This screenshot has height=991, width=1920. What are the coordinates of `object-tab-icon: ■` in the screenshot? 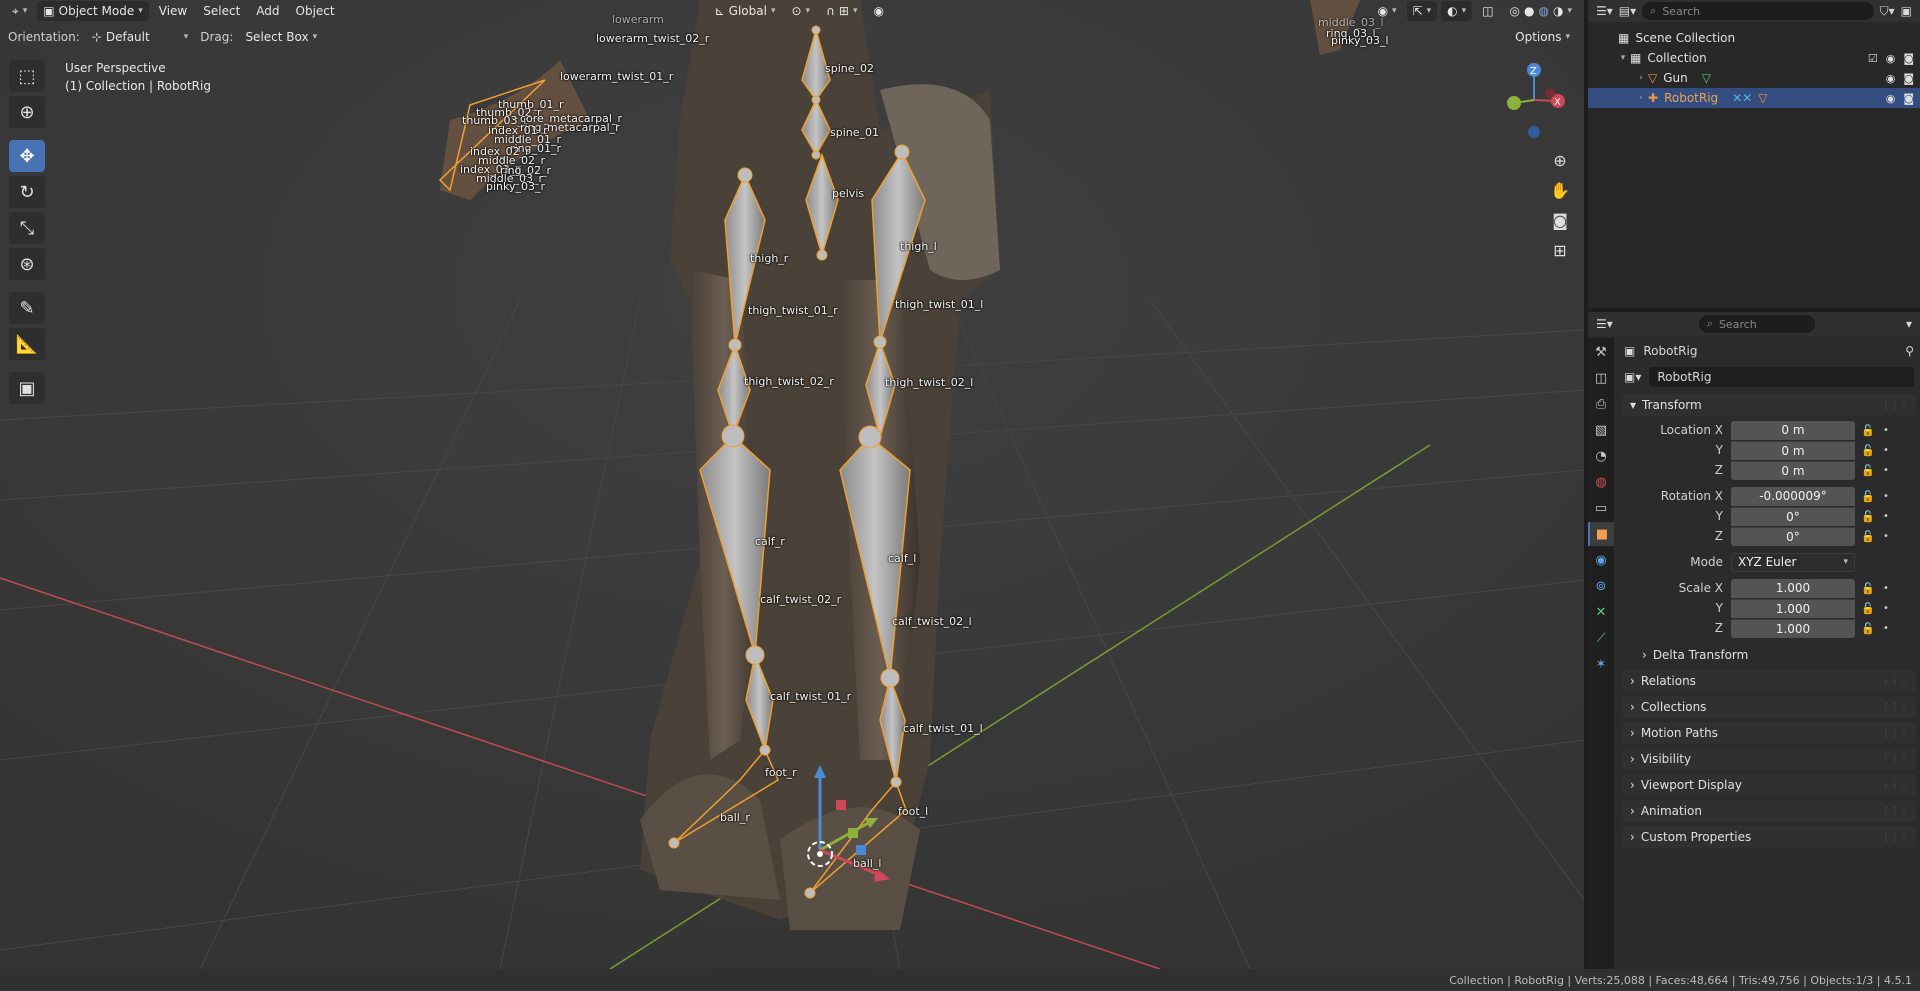 It's located at (1601, 534).